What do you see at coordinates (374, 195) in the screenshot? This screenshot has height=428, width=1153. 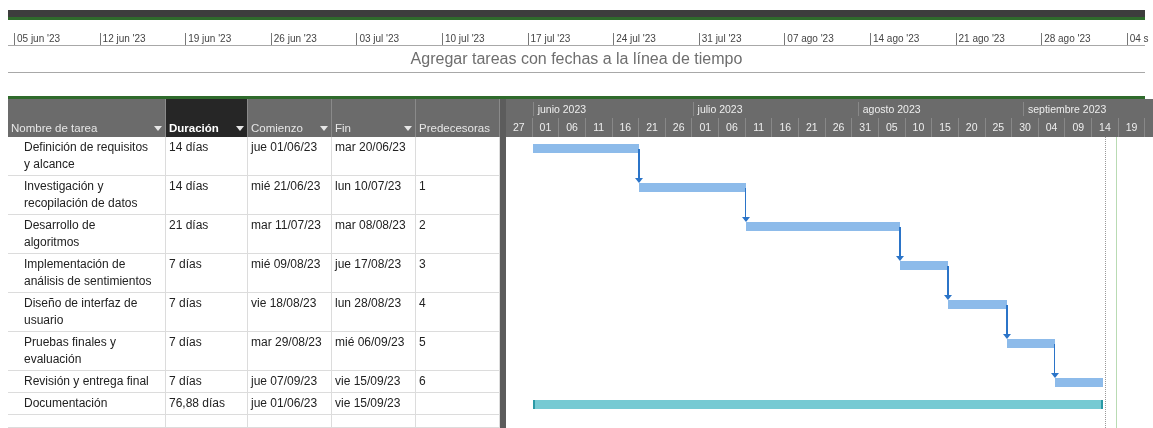 I see `finish-date-cell: lun 10/07/23` at bounding box center [374, 195].